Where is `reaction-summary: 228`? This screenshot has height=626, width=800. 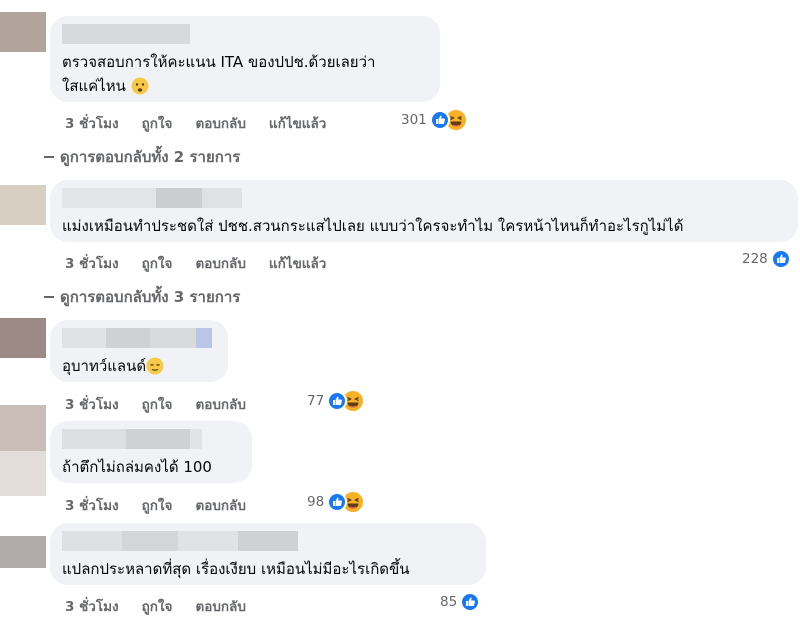 reaction-summary: 228 is located at coordinates (766, 259).